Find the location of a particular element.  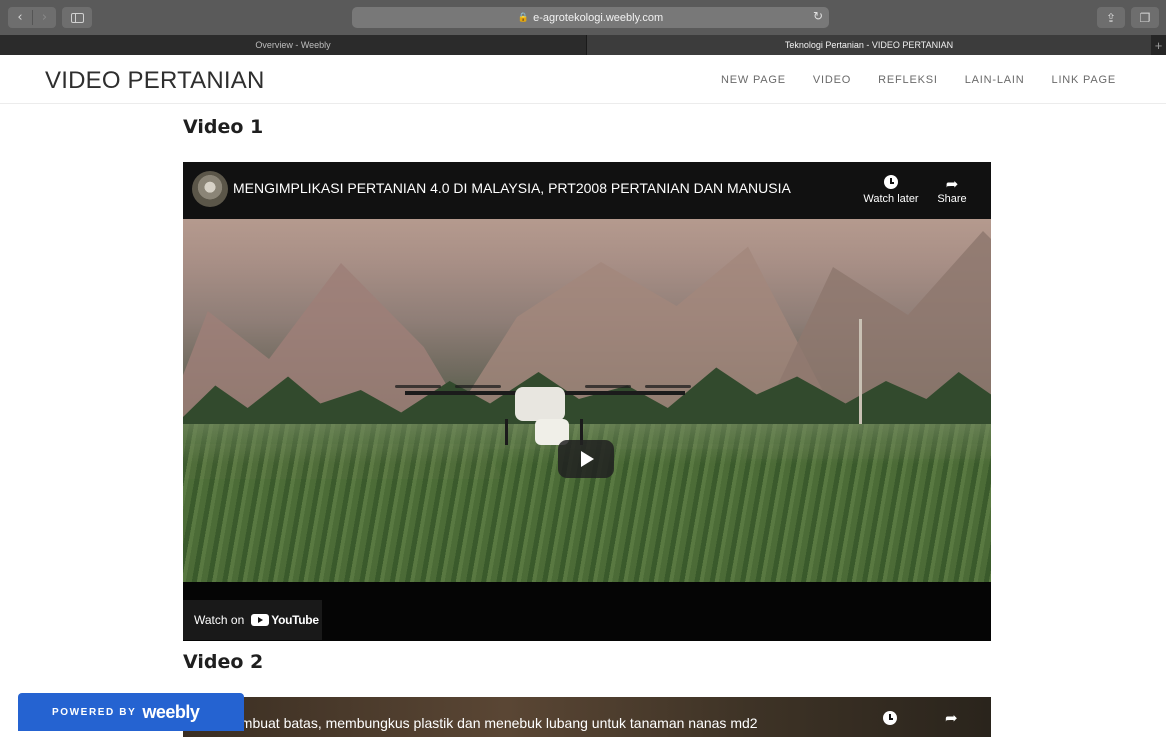

share-label: Share is located at coordinates (952, 199).